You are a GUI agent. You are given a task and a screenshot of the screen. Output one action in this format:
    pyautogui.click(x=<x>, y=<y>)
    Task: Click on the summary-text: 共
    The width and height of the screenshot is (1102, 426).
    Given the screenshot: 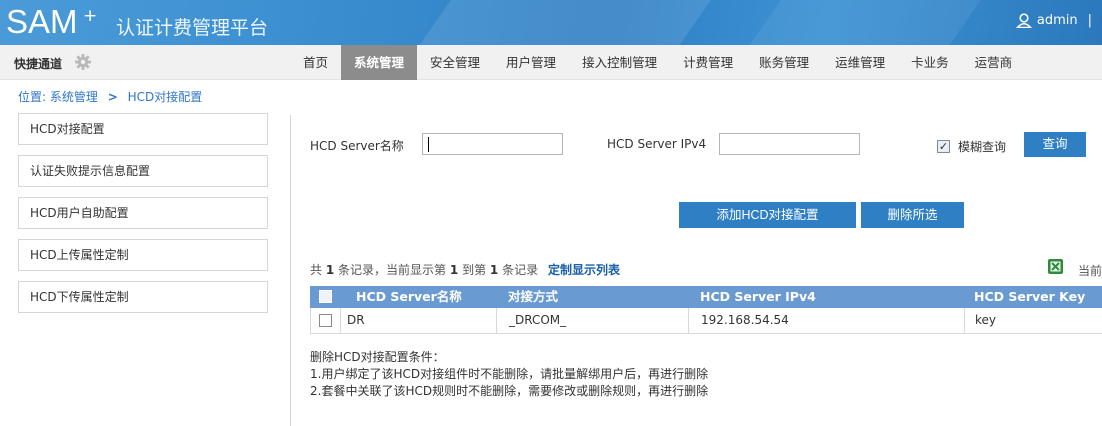 What is the action you would take?
    pyautogui.click(x=316, y=270)
    